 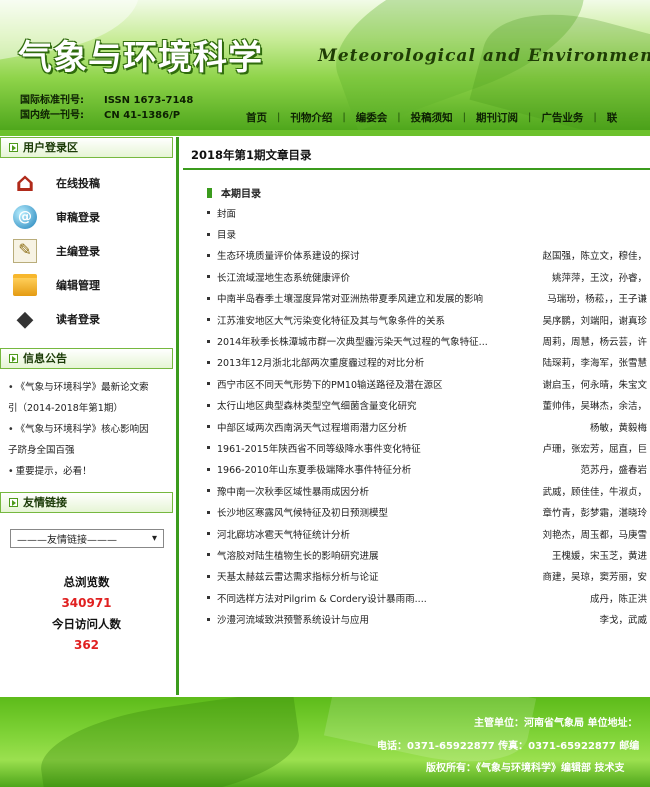 I want to click on nav-journal-intro: 刊物介绍, so click(x=311, y=117).